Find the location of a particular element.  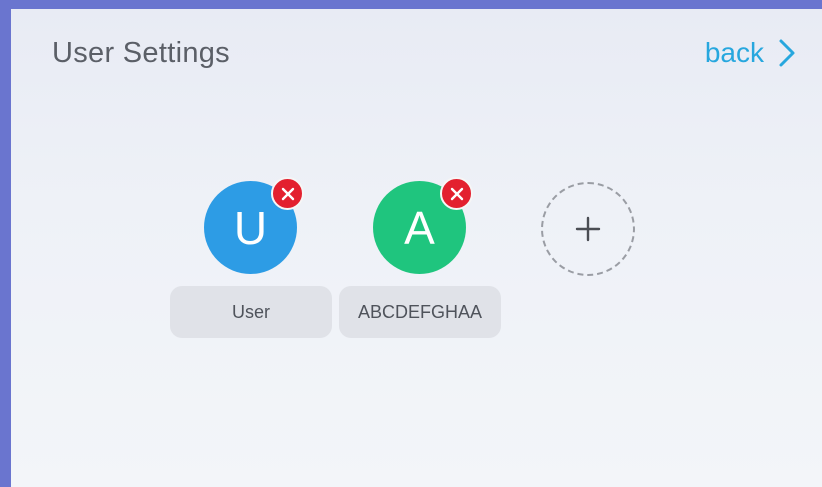

user-card: U User is located at coordinates (251, 258).